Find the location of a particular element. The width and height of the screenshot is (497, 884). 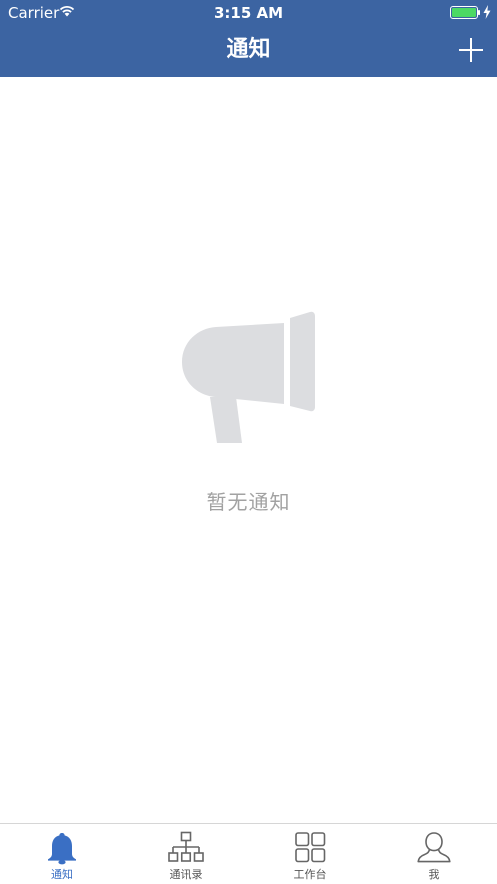

tab-me: 我 is located at coordinates (434, 854).